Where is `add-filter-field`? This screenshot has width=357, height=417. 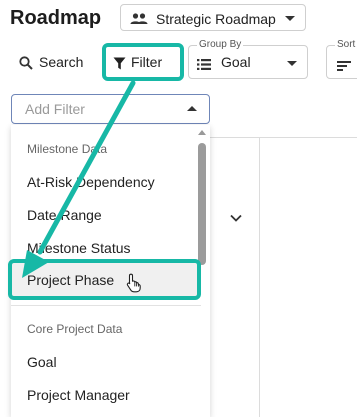 add-filter-field is located at coordinates (110, 109).